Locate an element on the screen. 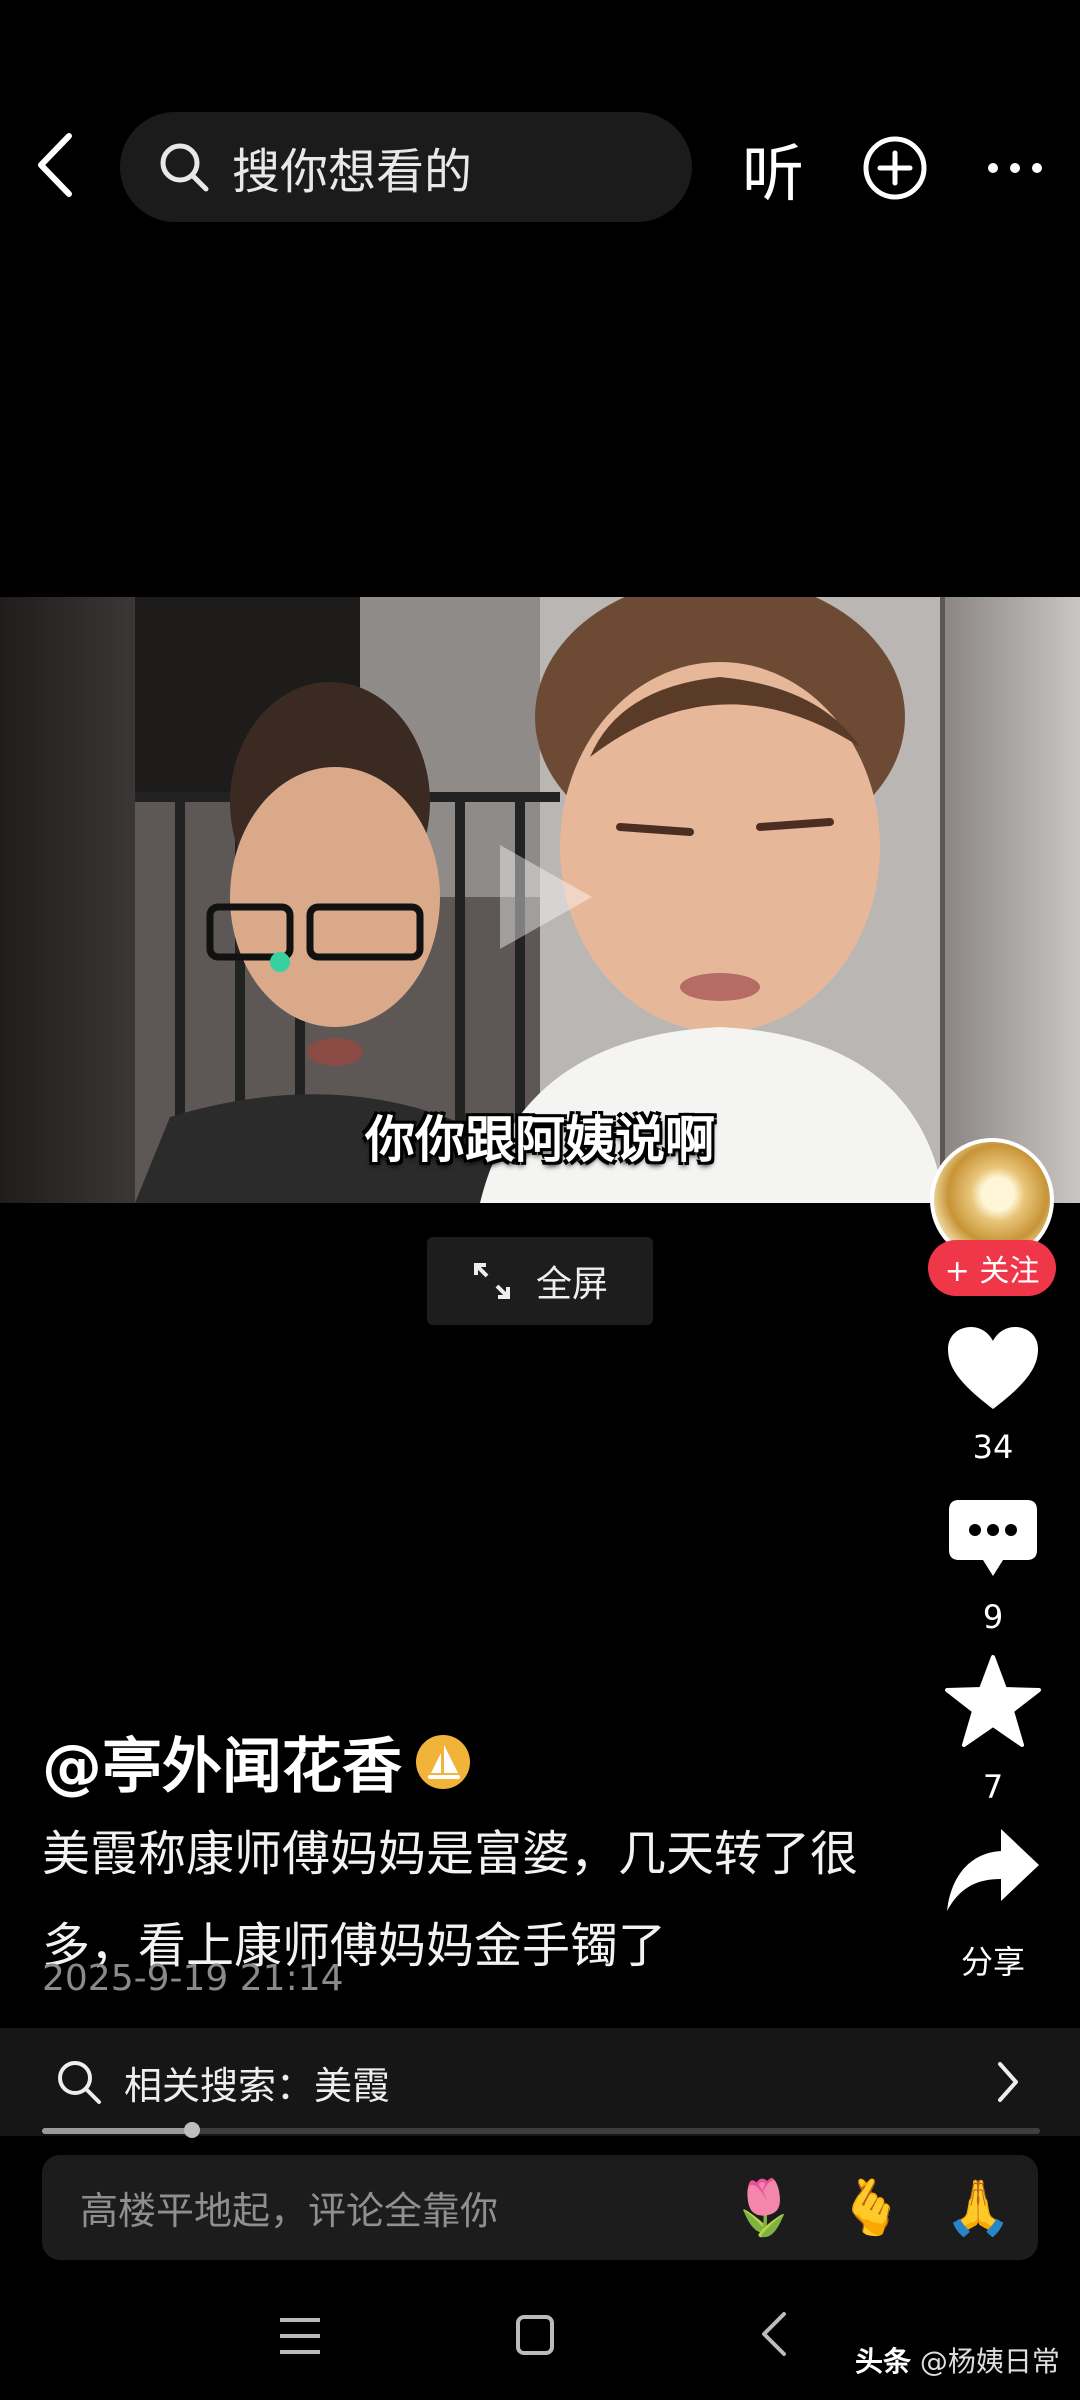 Image resolution: width=1080 pixels, height=2400 pixels. search-bar: 搜你想看的 is located at coordinates (406, 167).